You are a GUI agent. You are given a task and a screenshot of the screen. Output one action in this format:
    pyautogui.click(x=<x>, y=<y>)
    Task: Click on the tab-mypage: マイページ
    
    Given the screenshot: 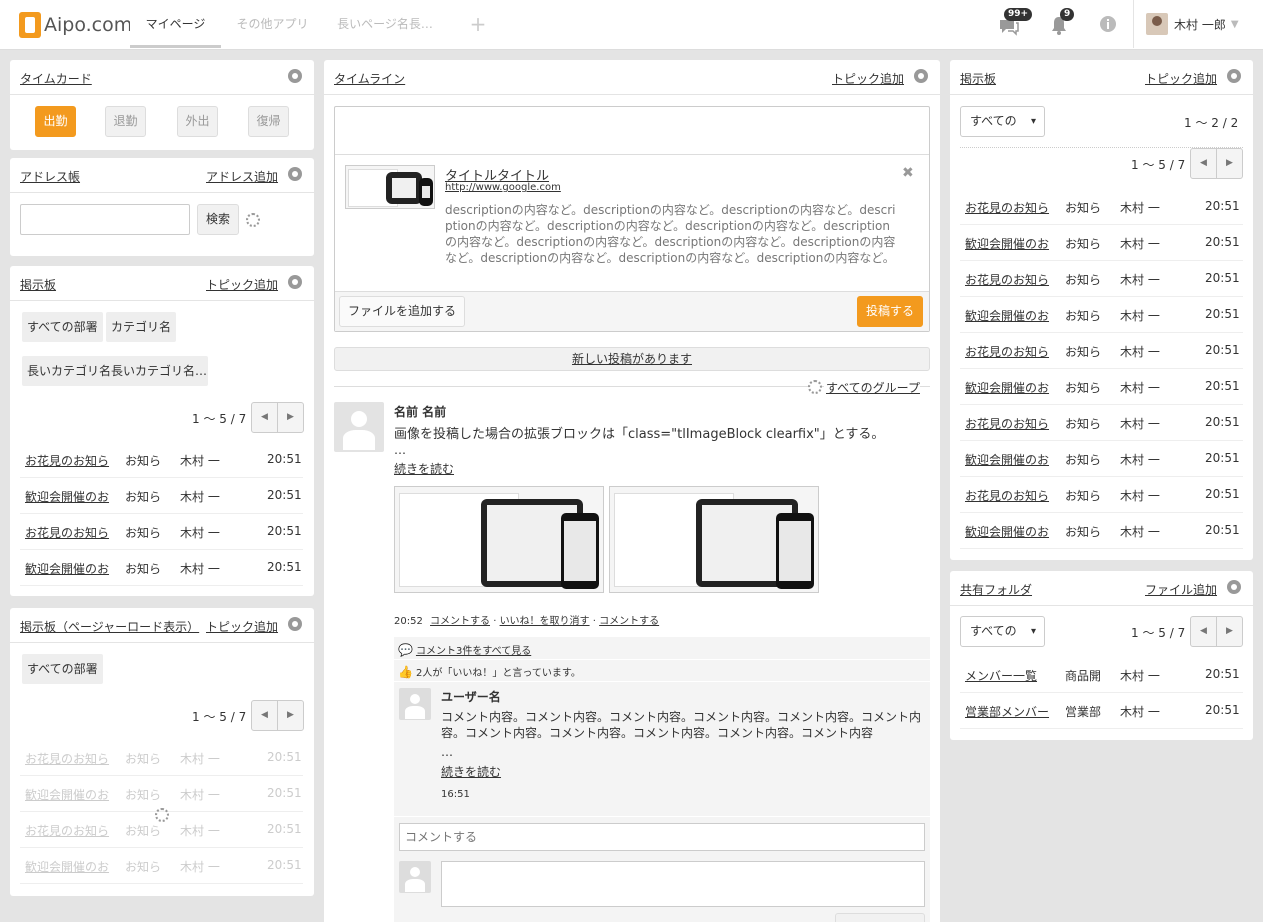 What is the action you would take?
    pyautogui.click(x=175, y=24)
    